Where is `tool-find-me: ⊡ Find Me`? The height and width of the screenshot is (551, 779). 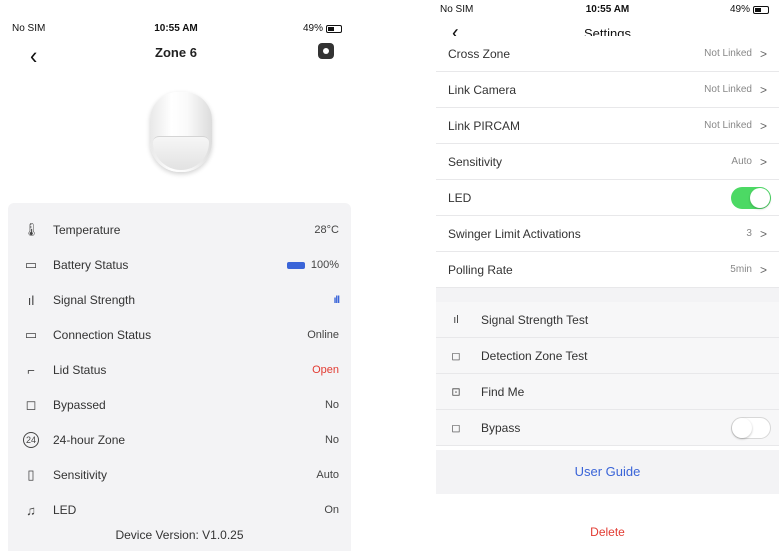 tool-find-me: ⊡ Find Me is located at coordinates (607, 392).